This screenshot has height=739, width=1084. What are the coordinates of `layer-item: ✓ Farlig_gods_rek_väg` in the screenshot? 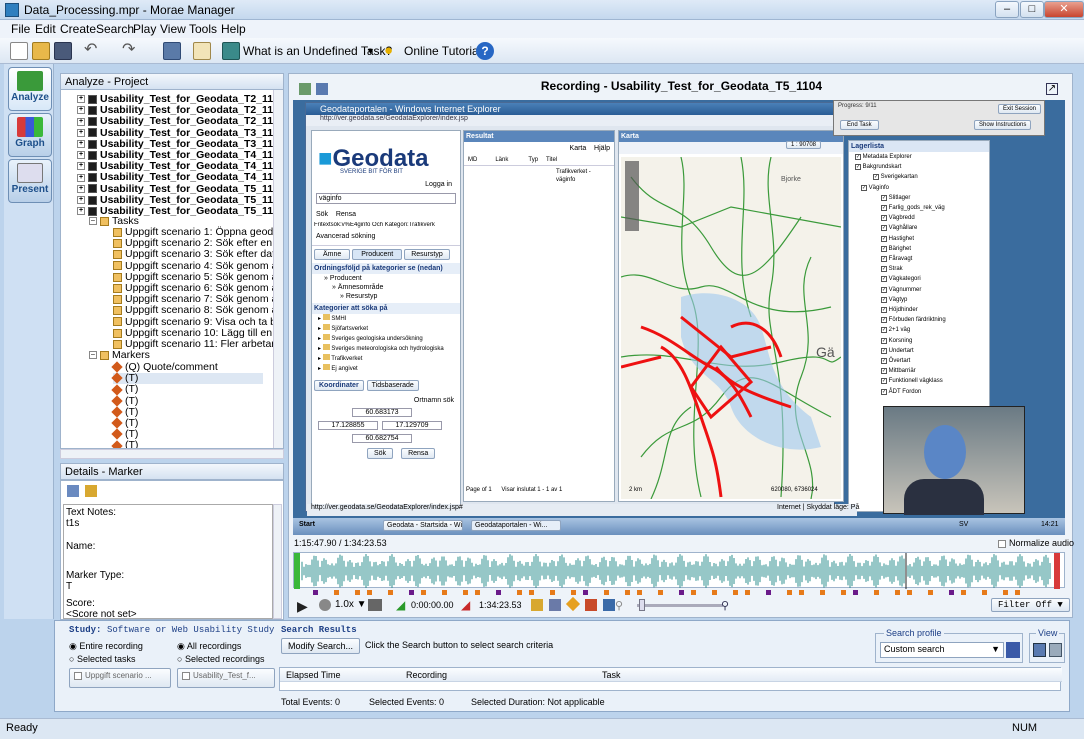 It's located at (922, 208).